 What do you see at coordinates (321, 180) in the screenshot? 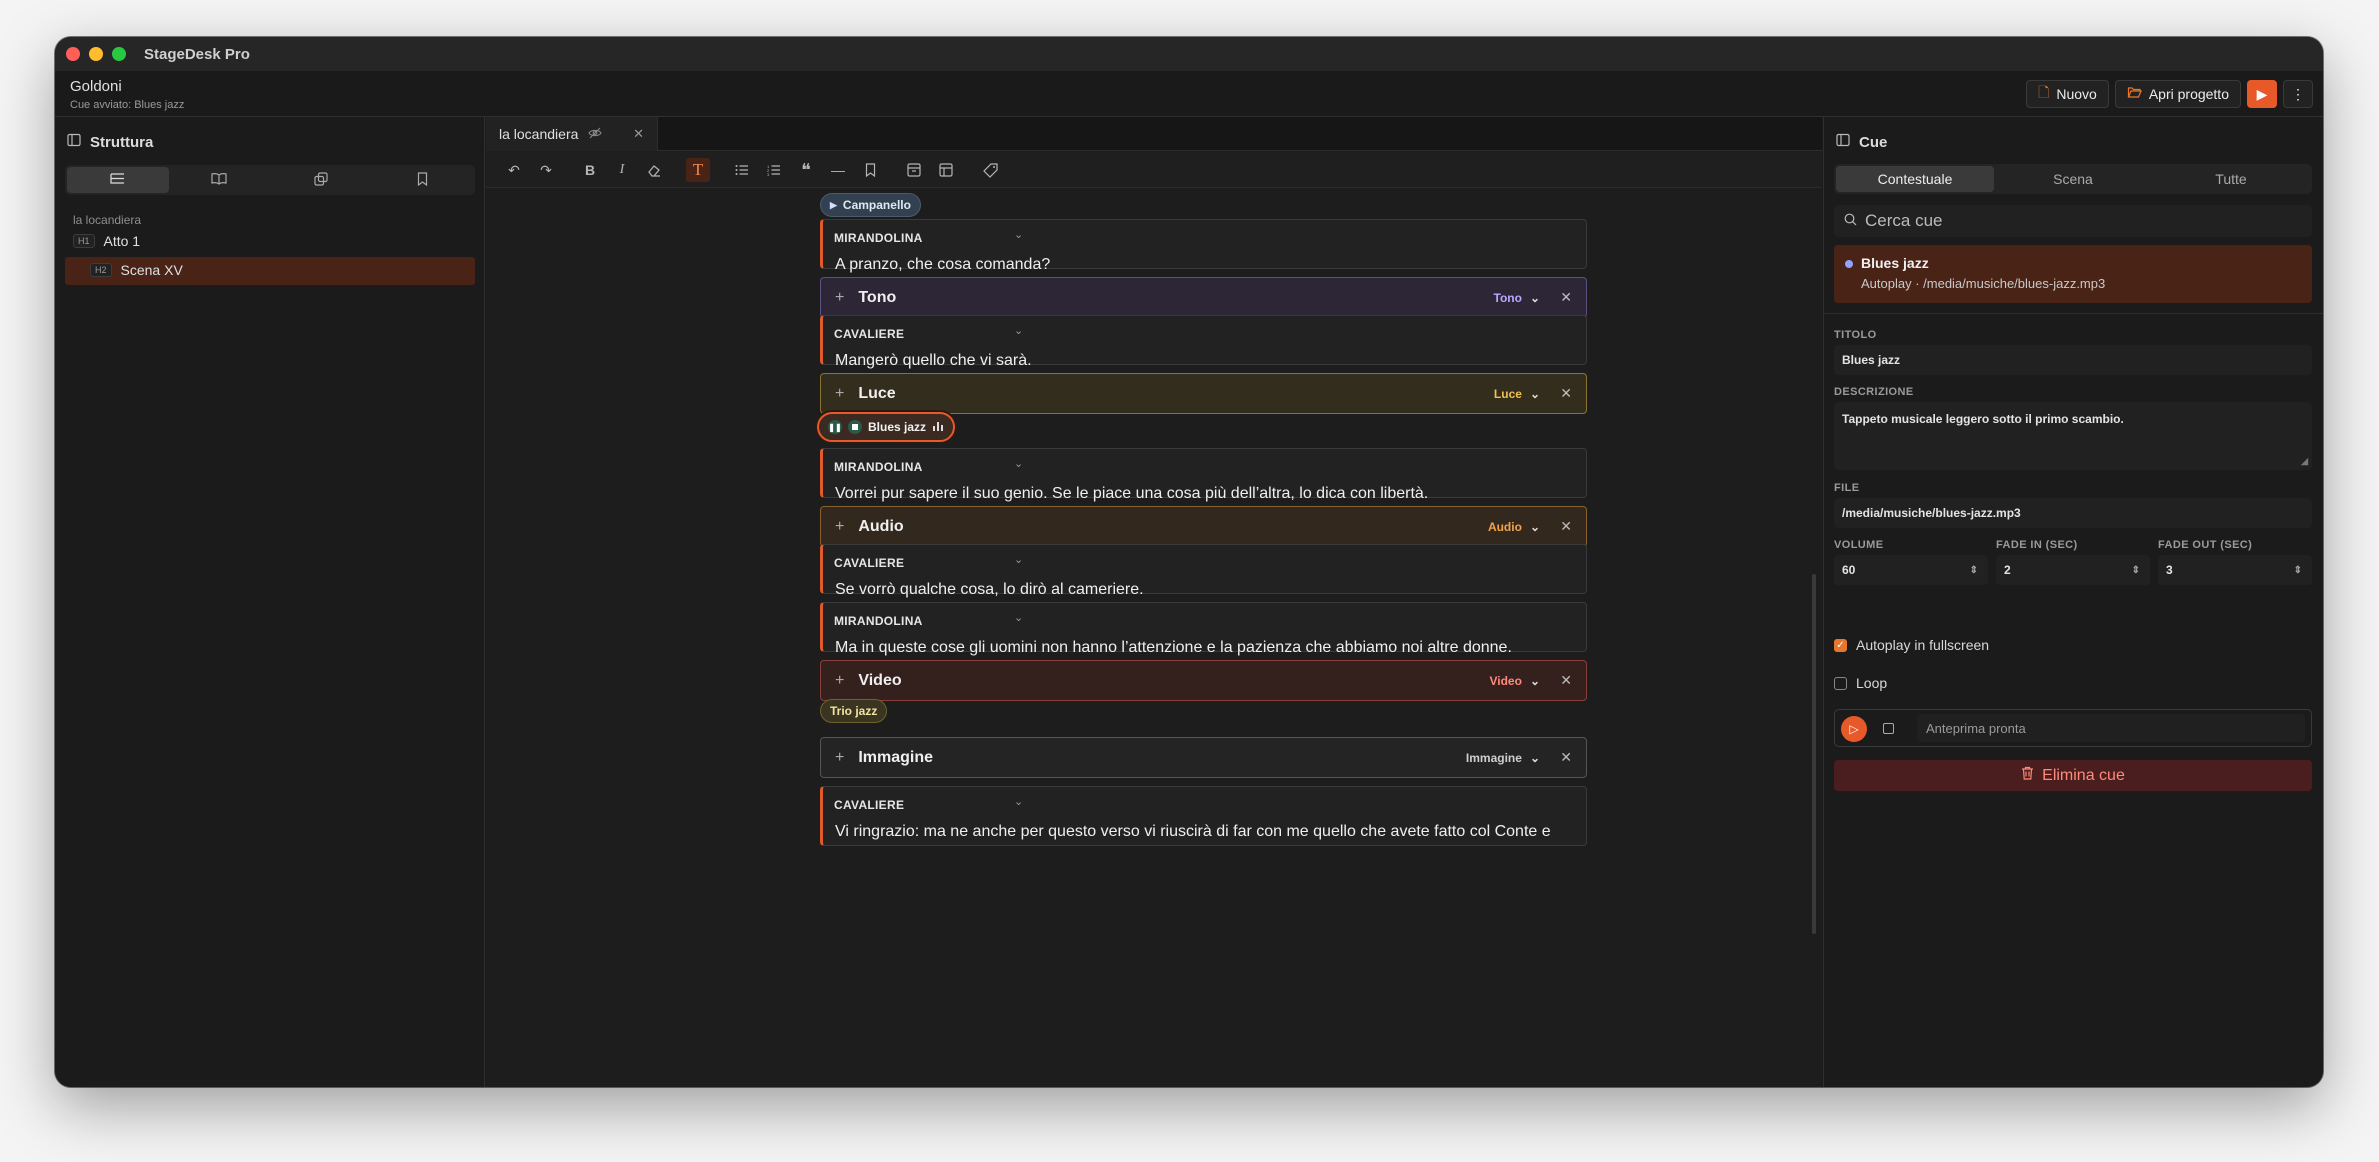
I see `tab-copy` at bounding box center [321, 180].